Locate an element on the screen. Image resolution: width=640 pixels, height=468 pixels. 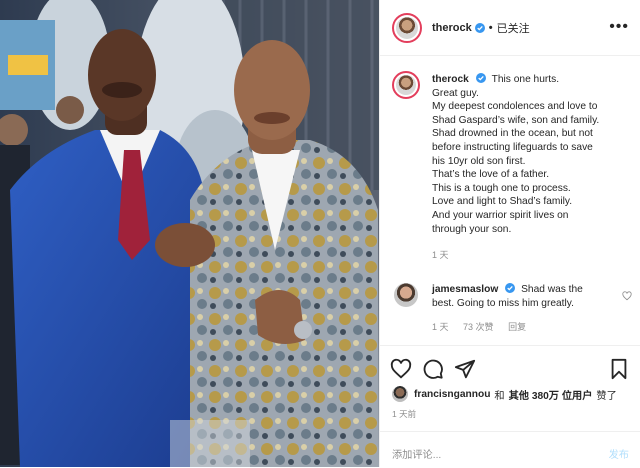
commenter-username: jamesmaslow is located at coordinates (465, 289).